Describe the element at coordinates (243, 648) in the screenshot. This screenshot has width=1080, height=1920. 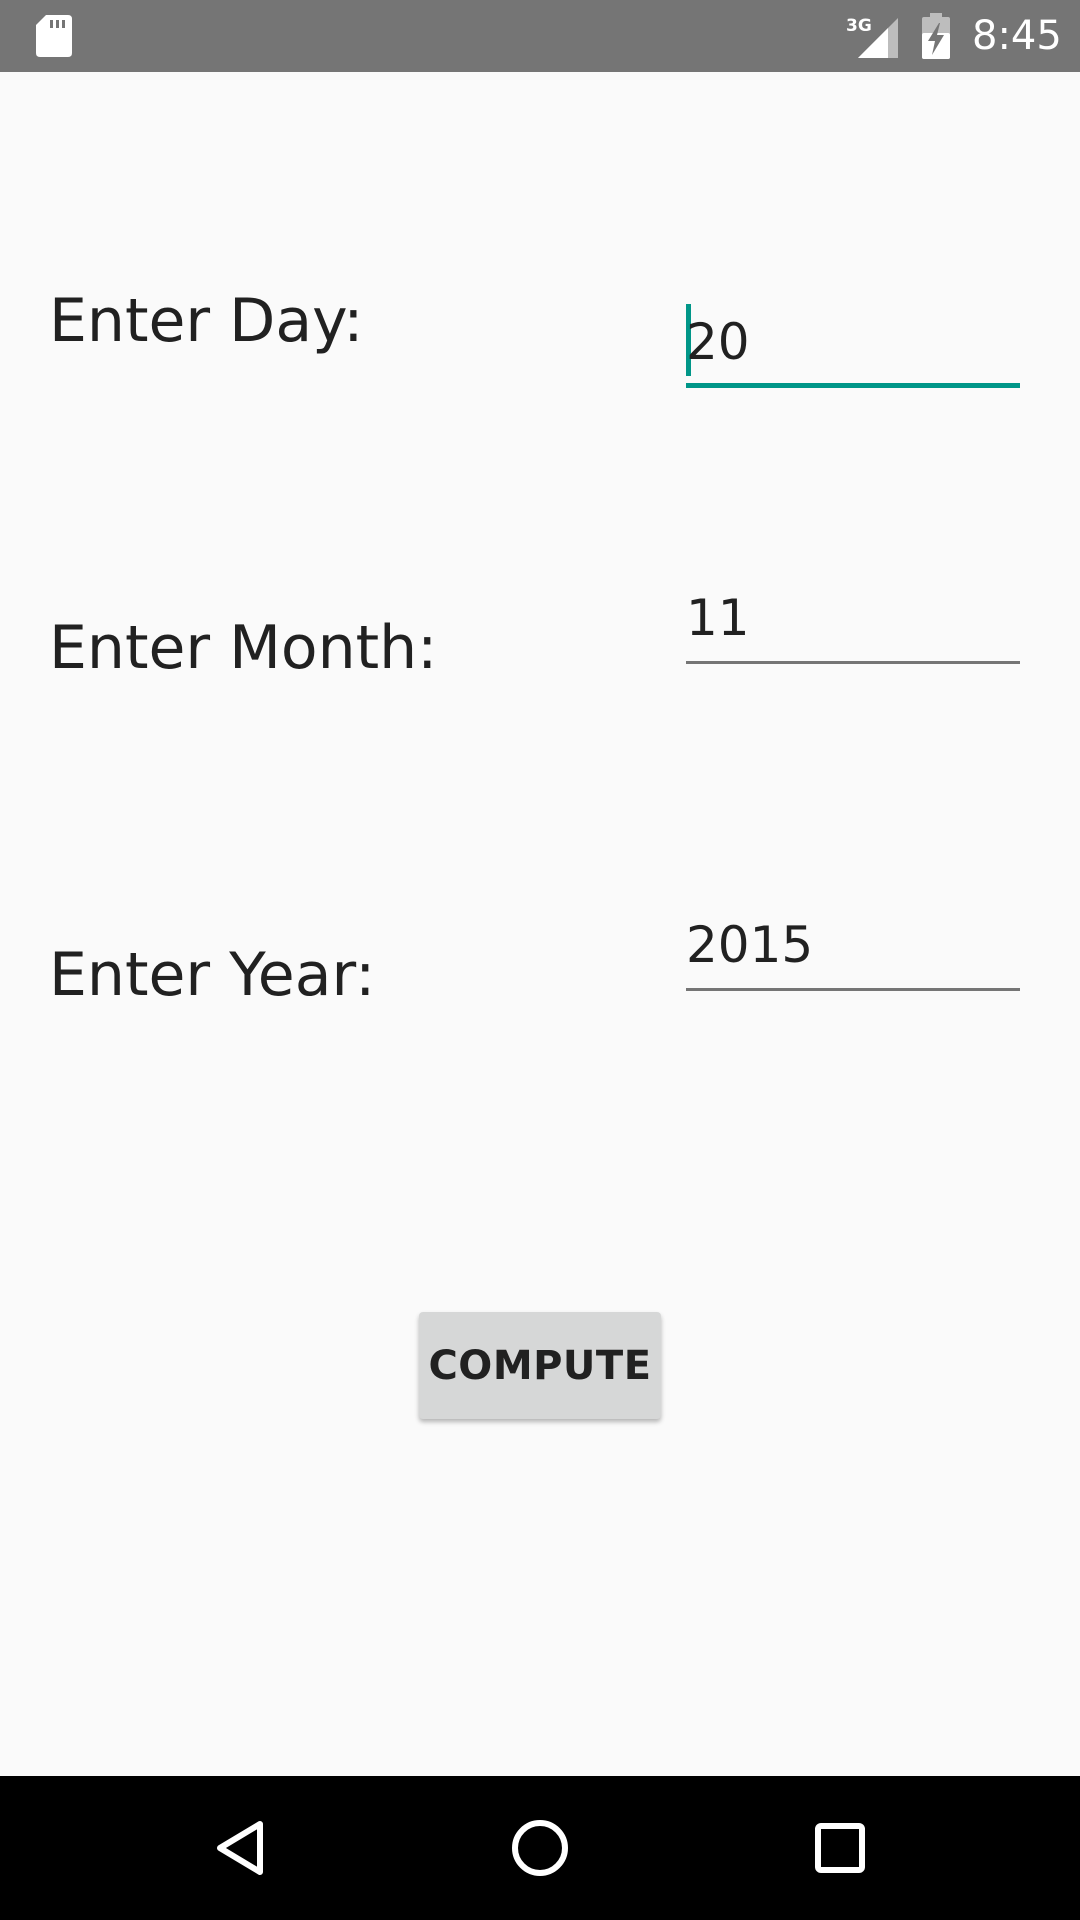
I see `month-label: Enter Month:` at that location.